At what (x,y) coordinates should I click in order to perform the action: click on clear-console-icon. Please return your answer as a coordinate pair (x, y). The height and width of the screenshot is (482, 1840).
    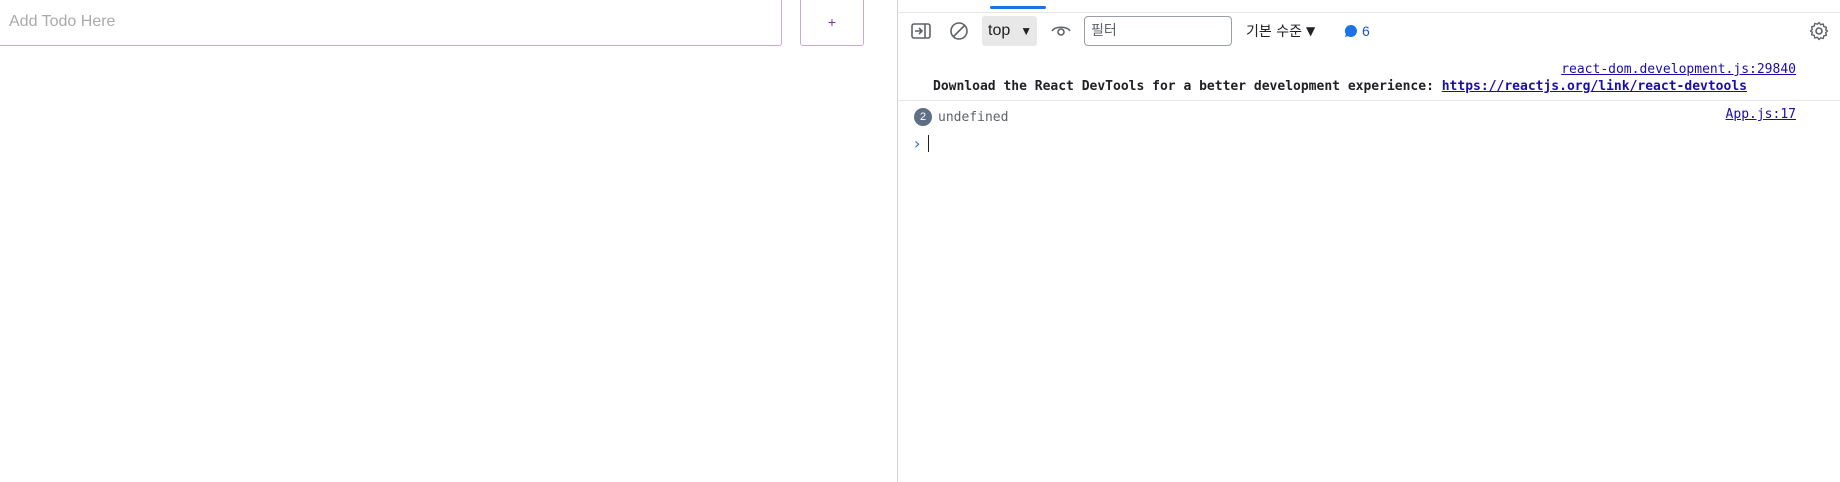
    Looking at the image, I should click on (959, 31).